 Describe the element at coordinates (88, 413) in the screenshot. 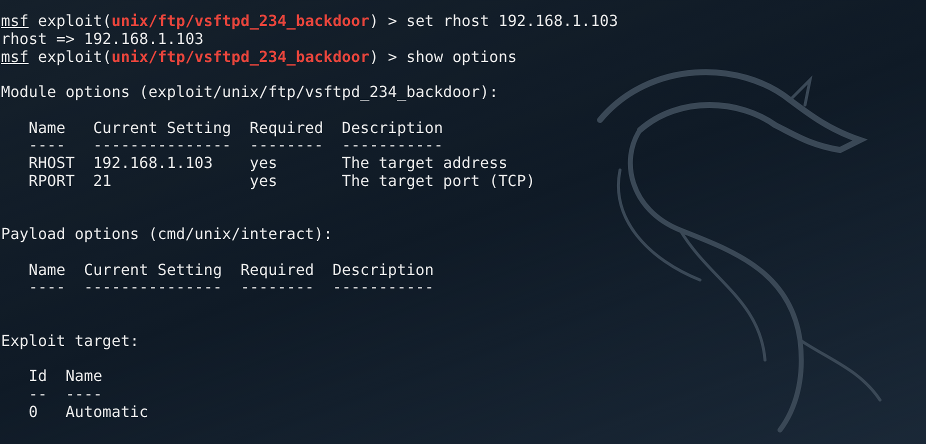

I see `output-line: 0 Automatic` at that location.